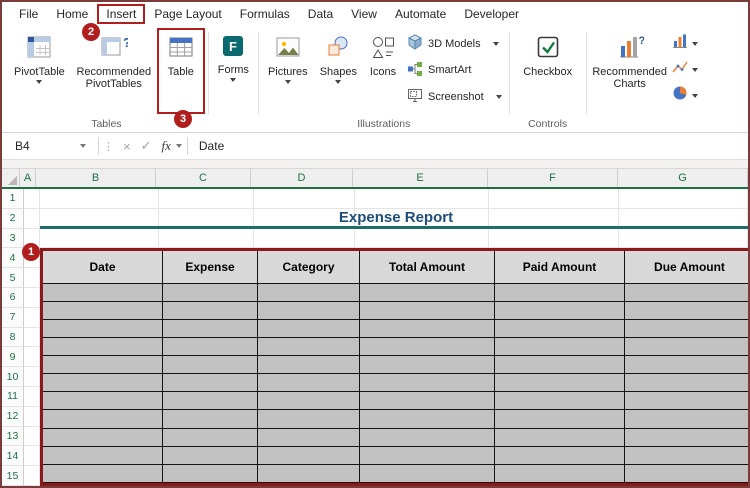  Describe the element at coordinates (13, 218) in the screenshot. I see `row-header-2: 2` at that location.